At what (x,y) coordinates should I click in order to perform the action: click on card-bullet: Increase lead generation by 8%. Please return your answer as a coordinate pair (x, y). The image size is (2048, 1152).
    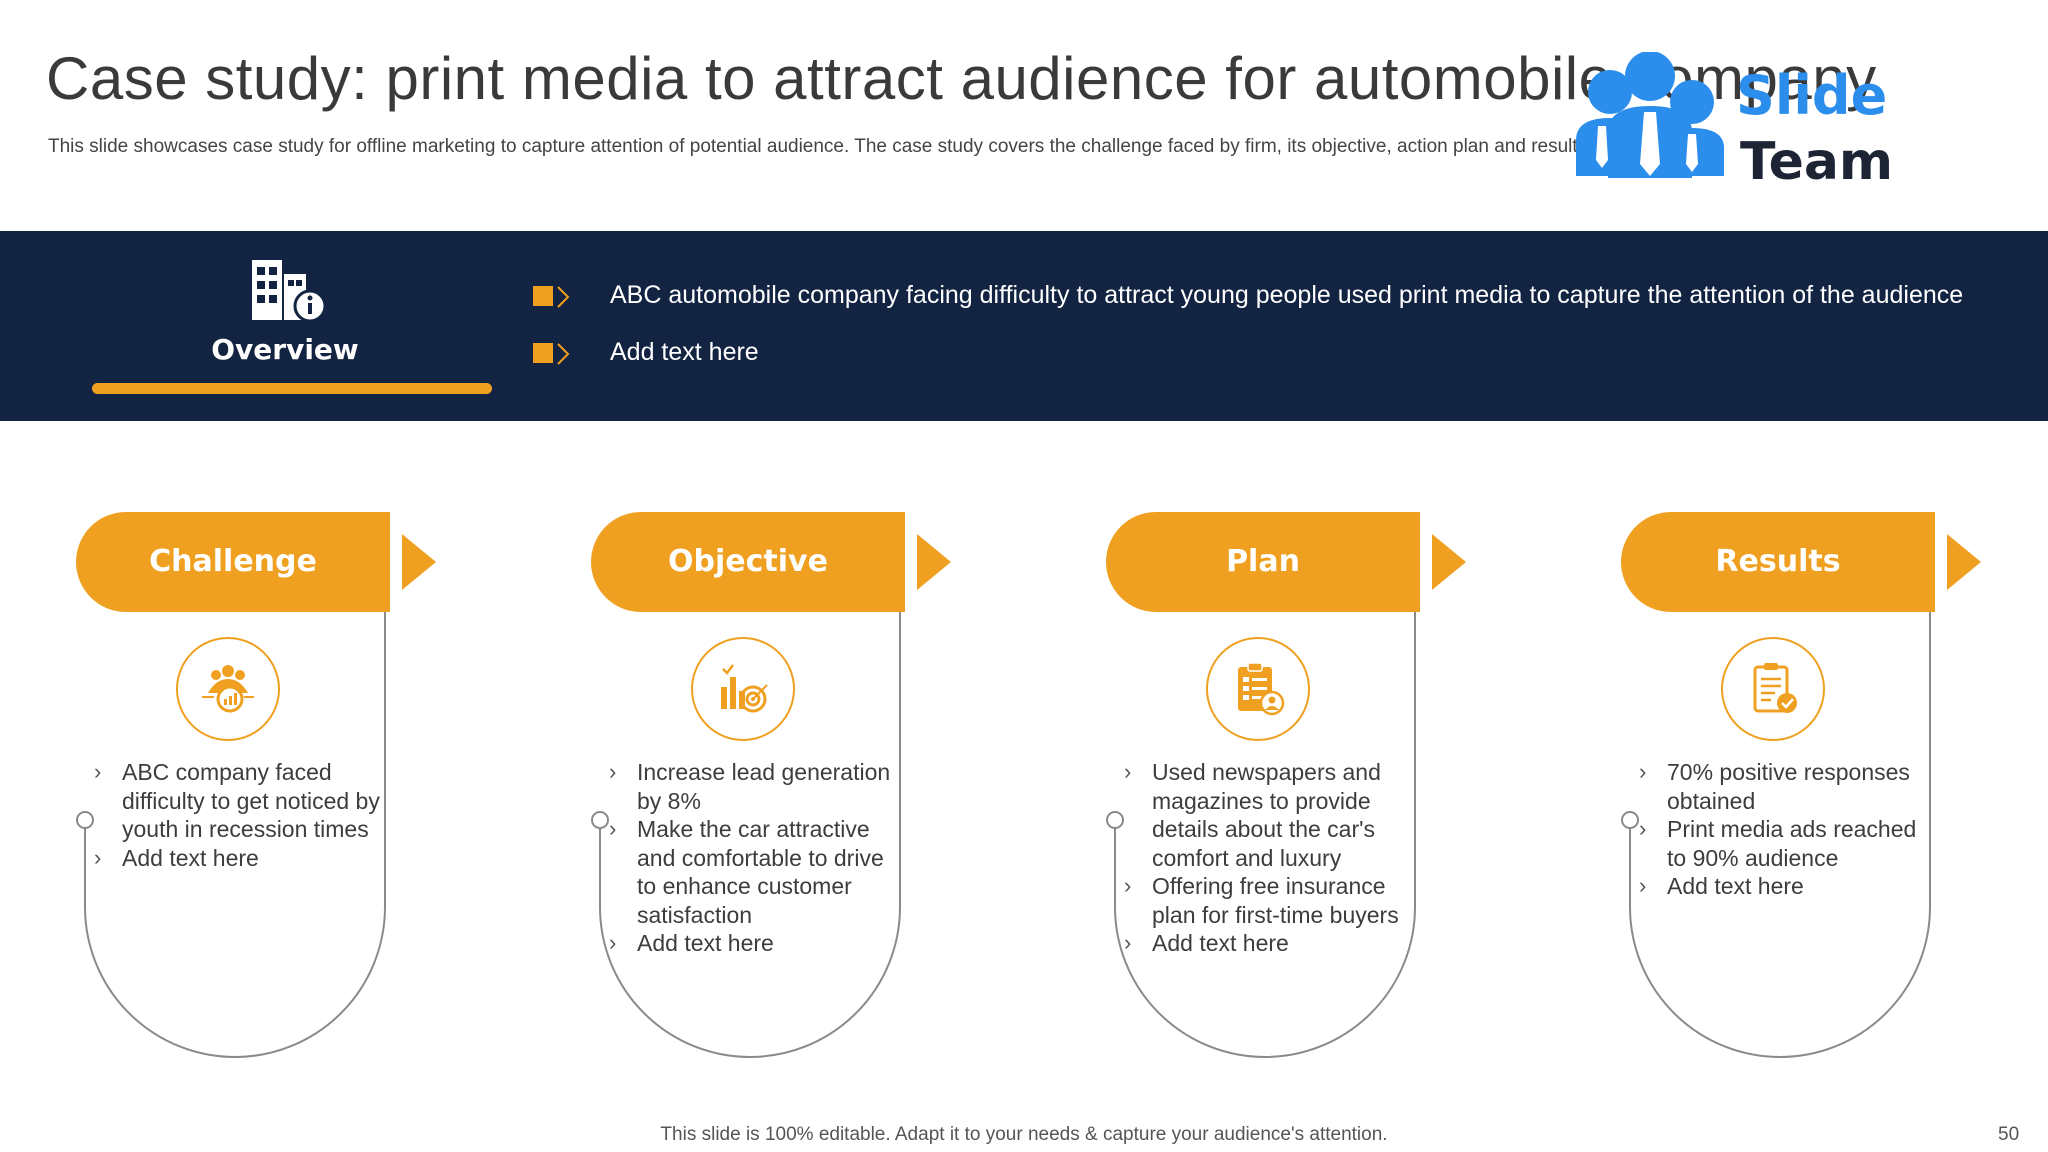
    Looking at the image, I should click on (754, 786).